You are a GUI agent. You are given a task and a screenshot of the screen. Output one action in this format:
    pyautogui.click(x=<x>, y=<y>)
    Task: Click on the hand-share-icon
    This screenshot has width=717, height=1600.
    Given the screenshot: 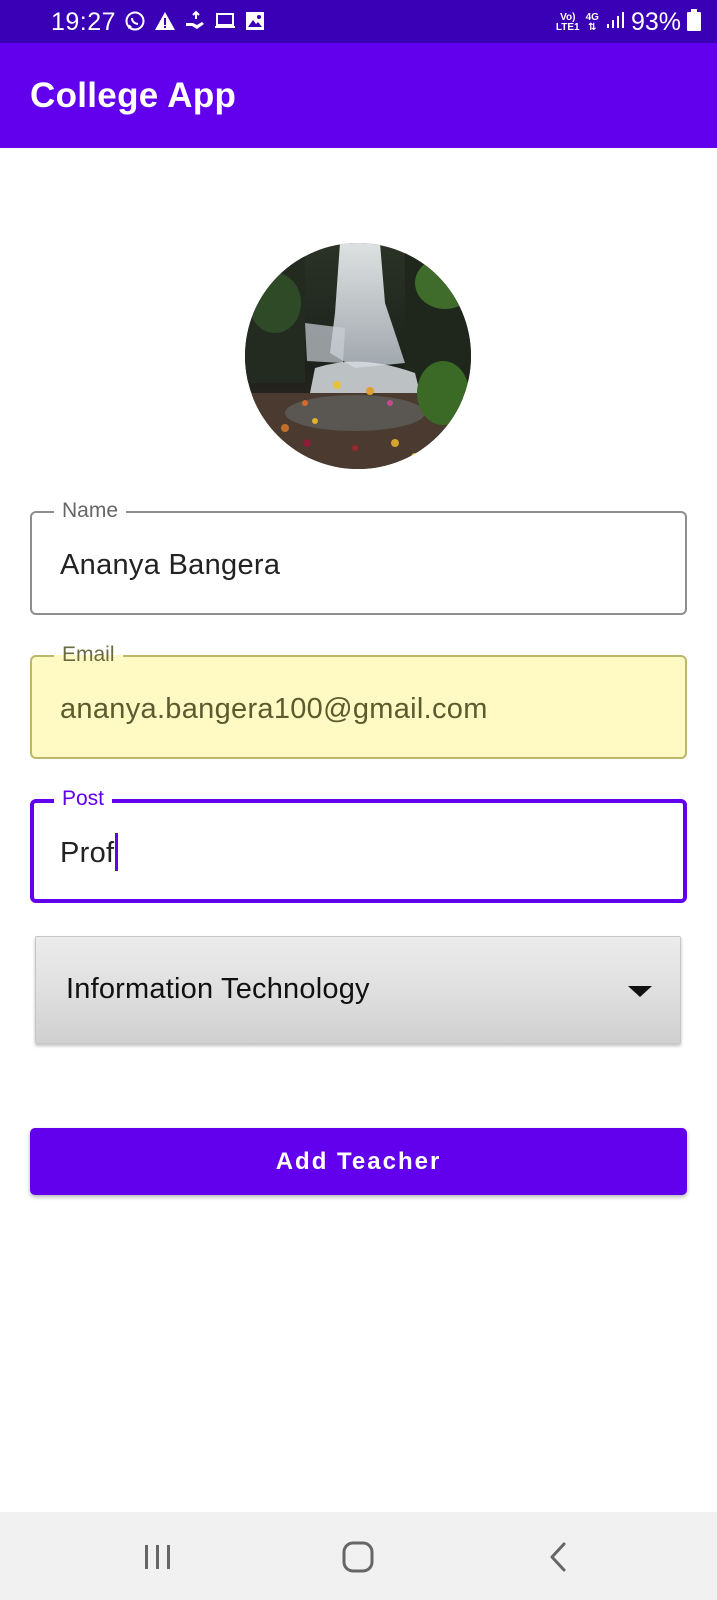 What is the action you would take?
    pyautogui.click(x=195, y=21)
    